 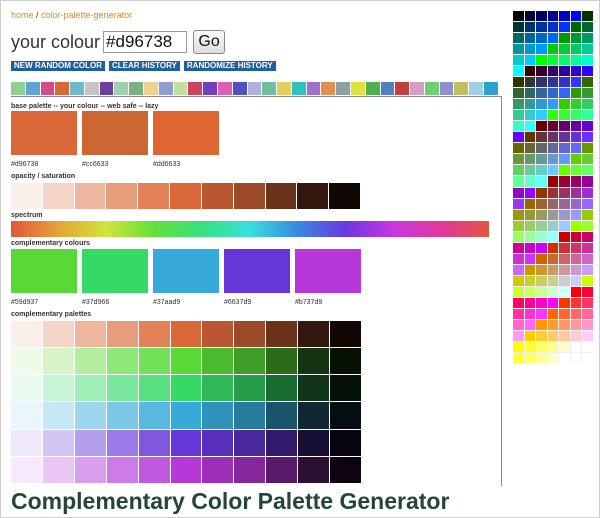 What do you see at coordinates (209, 42) in the screenshot?
I see `go-button: Go` at bounding box center [209, 42].